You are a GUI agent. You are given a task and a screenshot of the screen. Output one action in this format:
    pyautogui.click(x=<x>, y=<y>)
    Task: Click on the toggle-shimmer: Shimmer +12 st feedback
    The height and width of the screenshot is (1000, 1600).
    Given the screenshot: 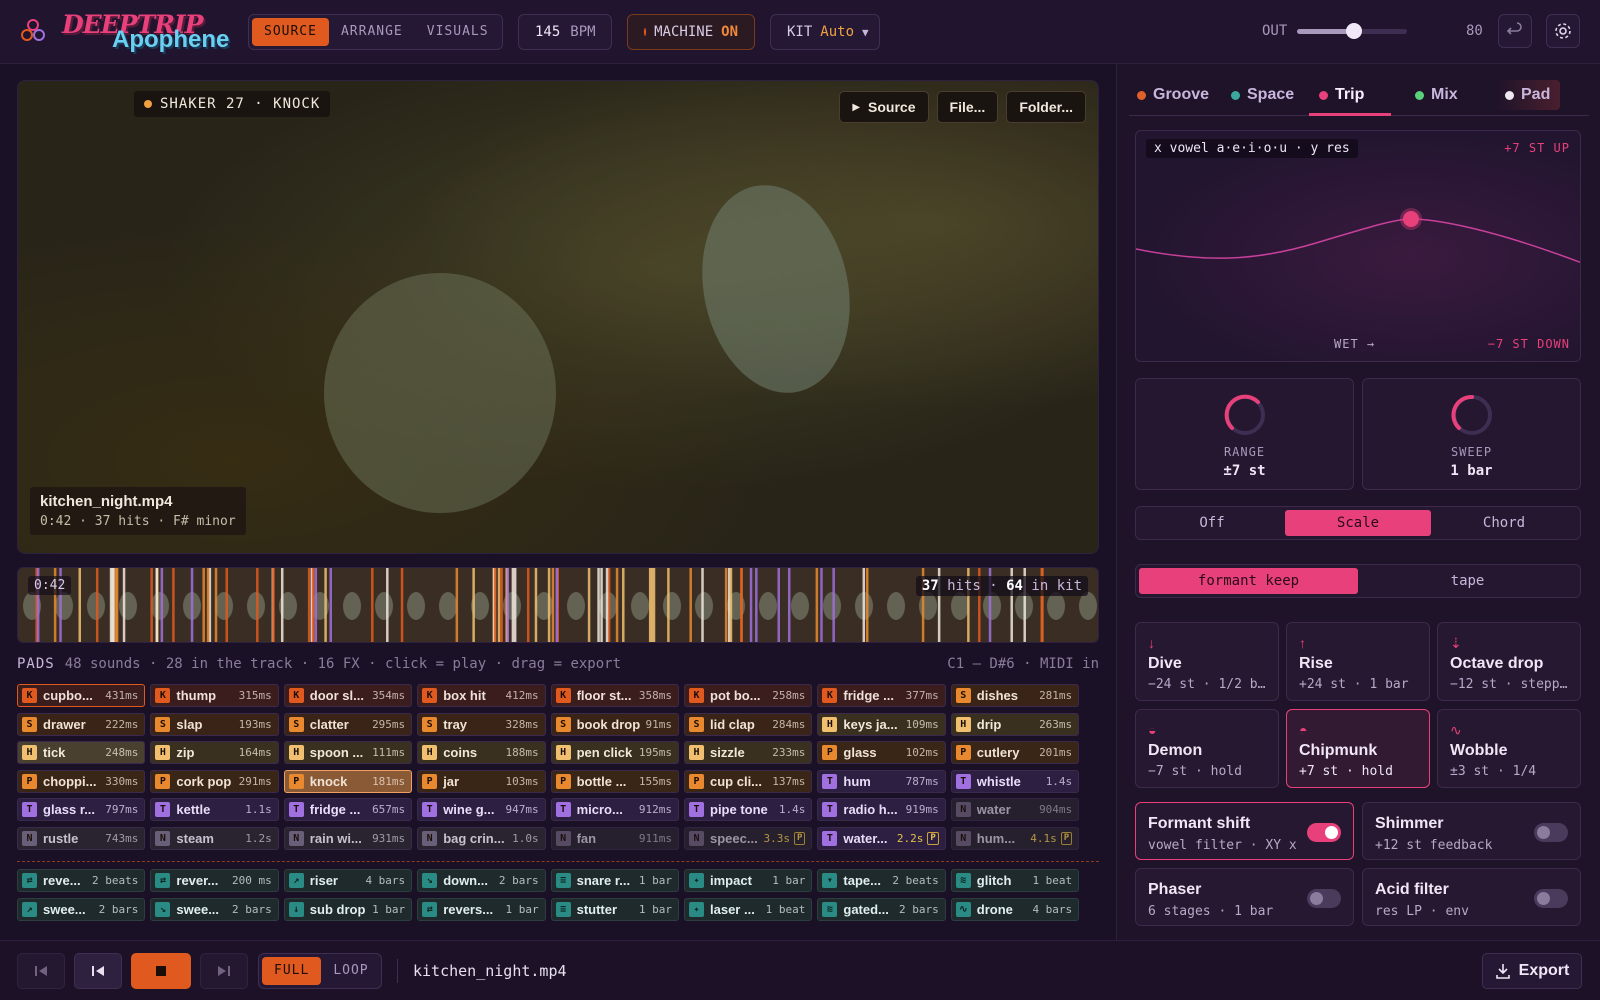 What is the action you would take?
    pyautogui.click(x=1471, y=831)
    